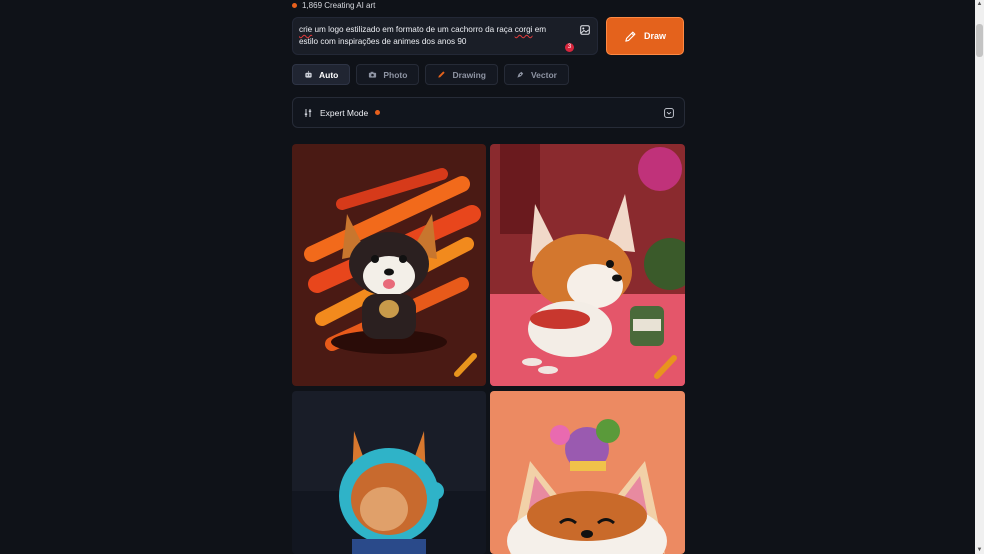 This screenshot has width=984, height=554. What do you see at coordinates (539, 29) in the screenshot?
I see `prompt-text-part2: em` at bounding box center [539, 29].